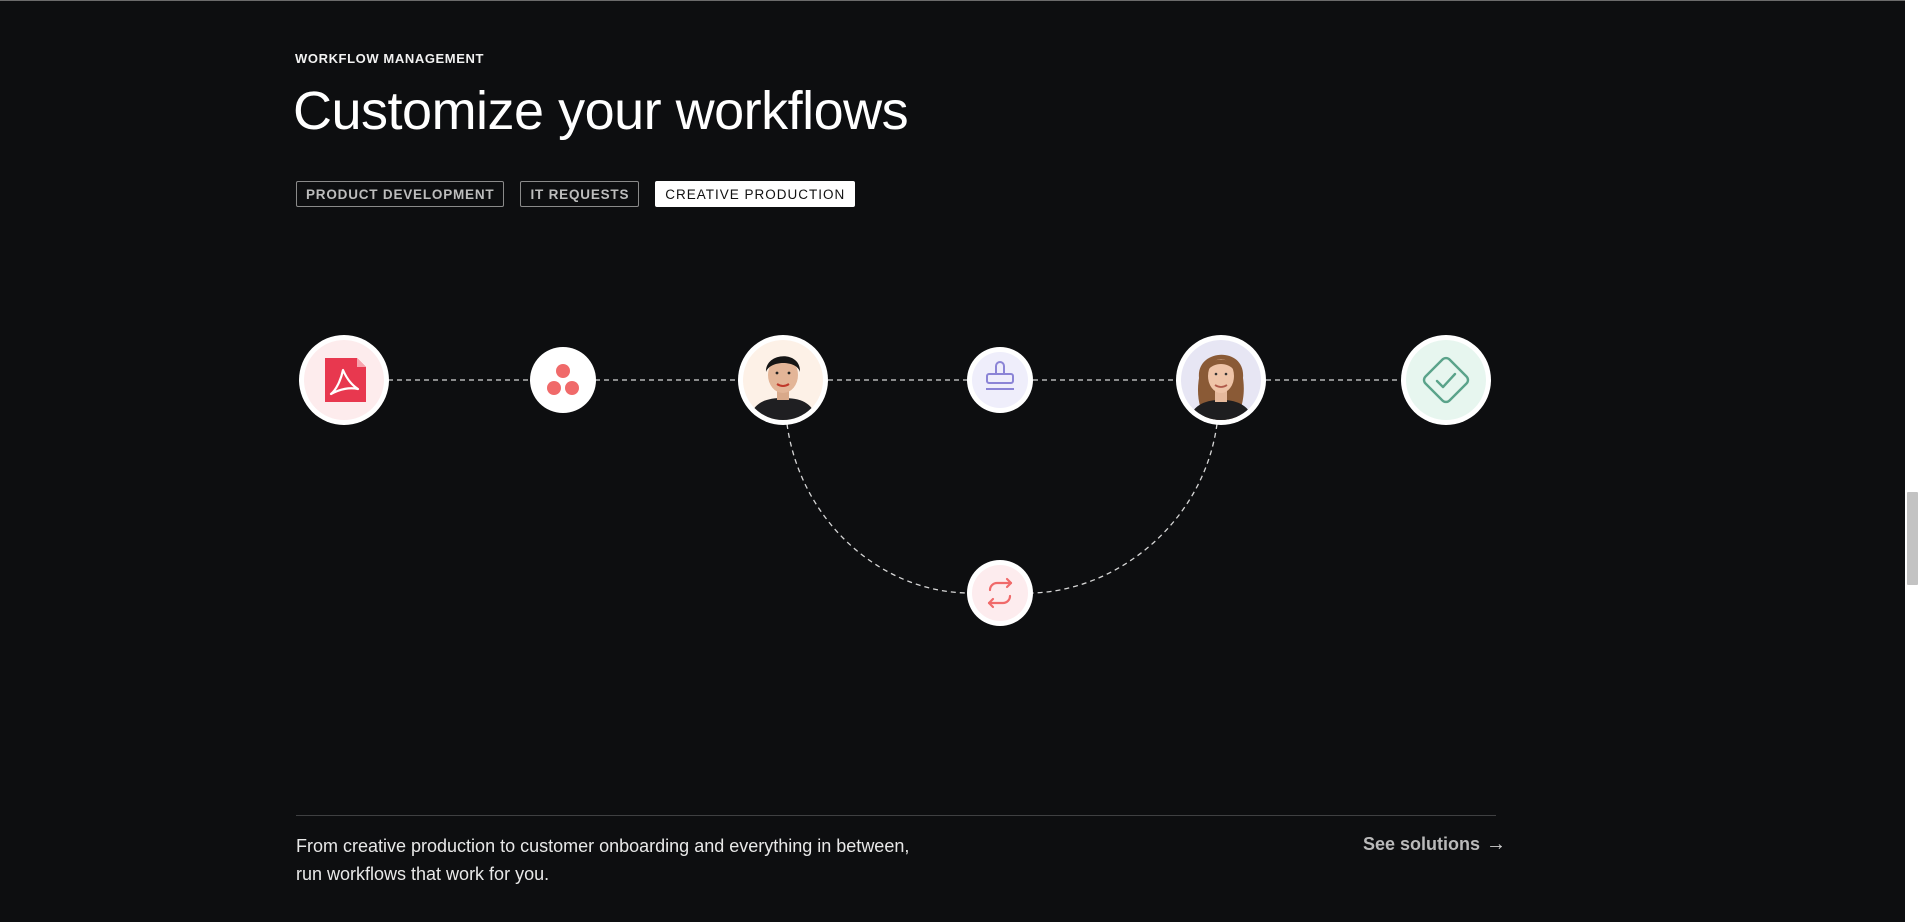 The width and height of the screenshot is (1920, 922). I want to click on scrollbar-track, so click(1912, 461).